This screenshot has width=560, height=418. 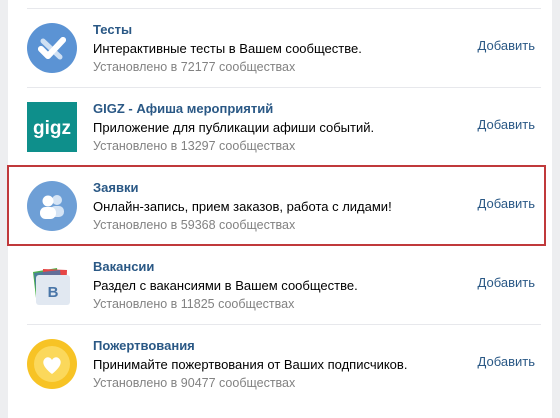 I want to click on app-description: Раздел с вакансиями в Вашем сообществе., so click(x=225, y=285).